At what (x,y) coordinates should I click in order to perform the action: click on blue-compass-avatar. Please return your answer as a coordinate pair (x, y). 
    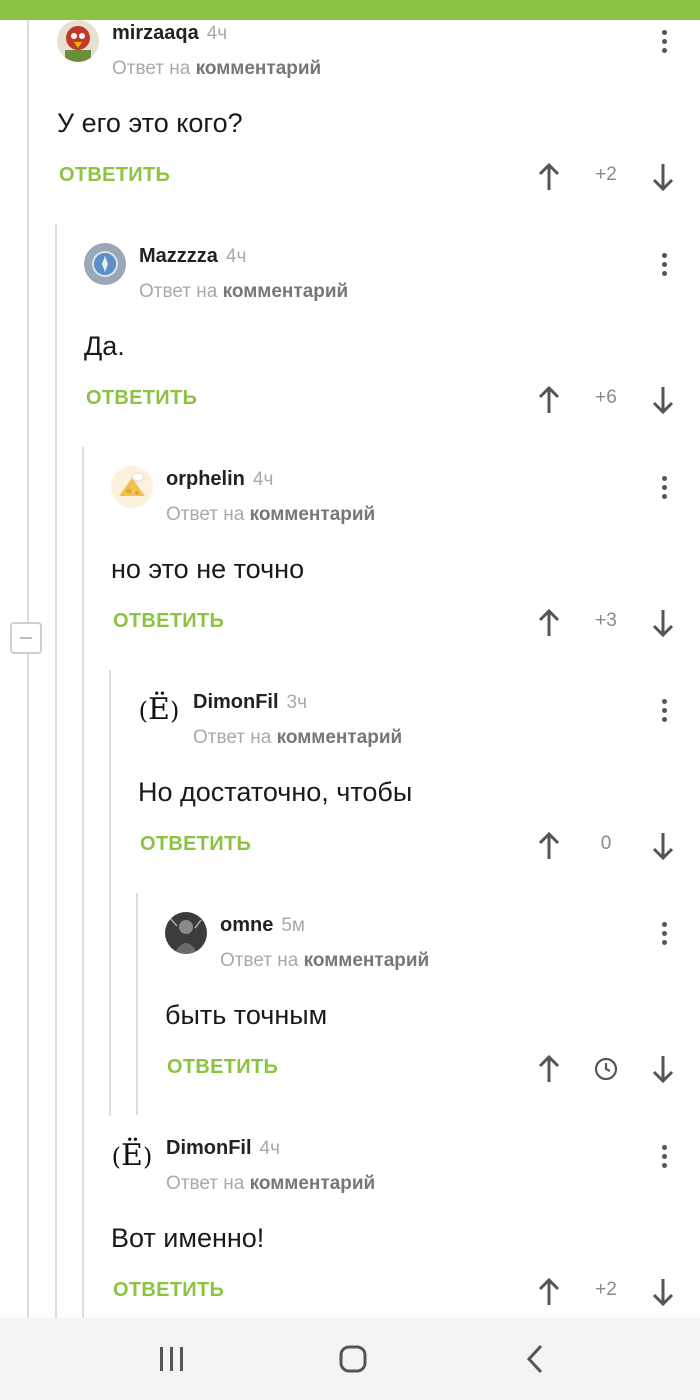
    Looking at the image, I should click on (105, 264).